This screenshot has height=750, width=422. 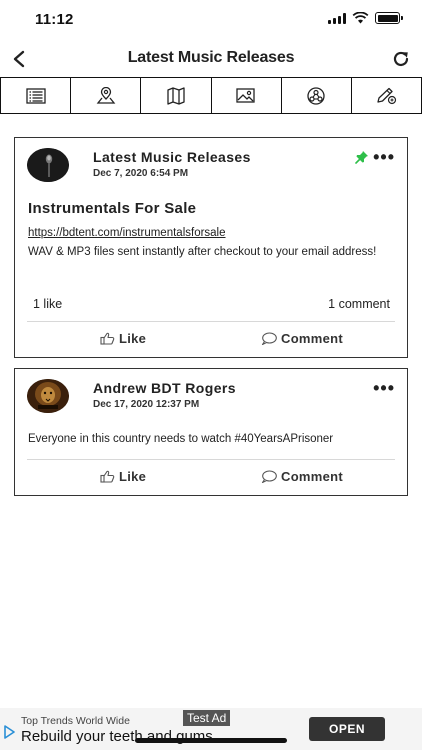 I want to click on post-author: Latest Music Releases, so click(x=172, y=157).